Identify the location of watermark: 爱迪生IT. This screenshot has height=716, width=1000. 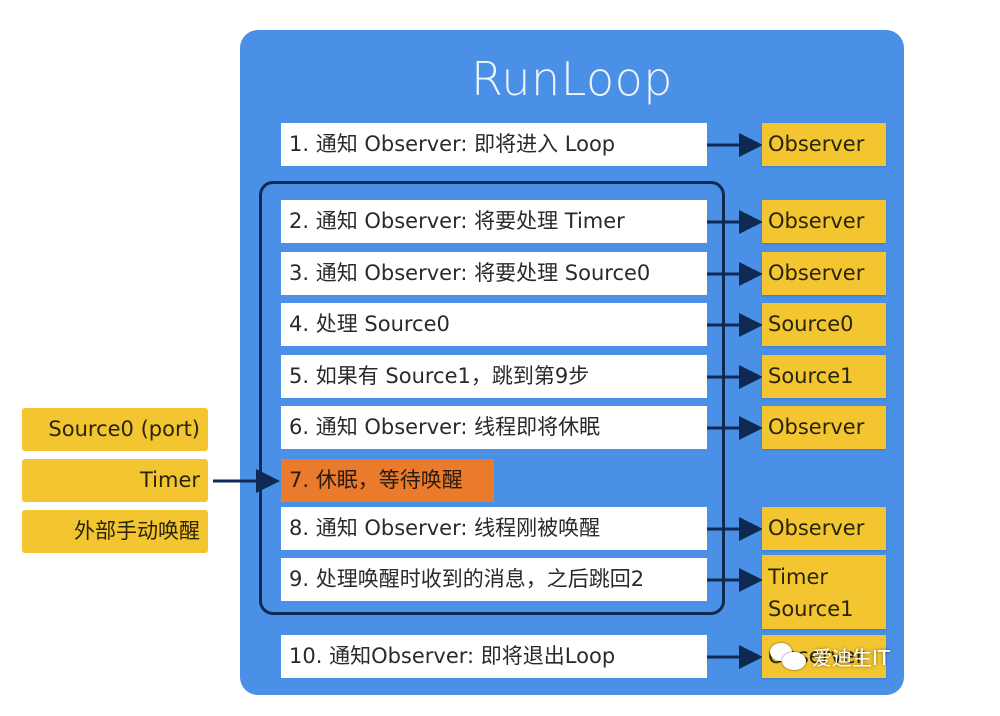
(830, 656).